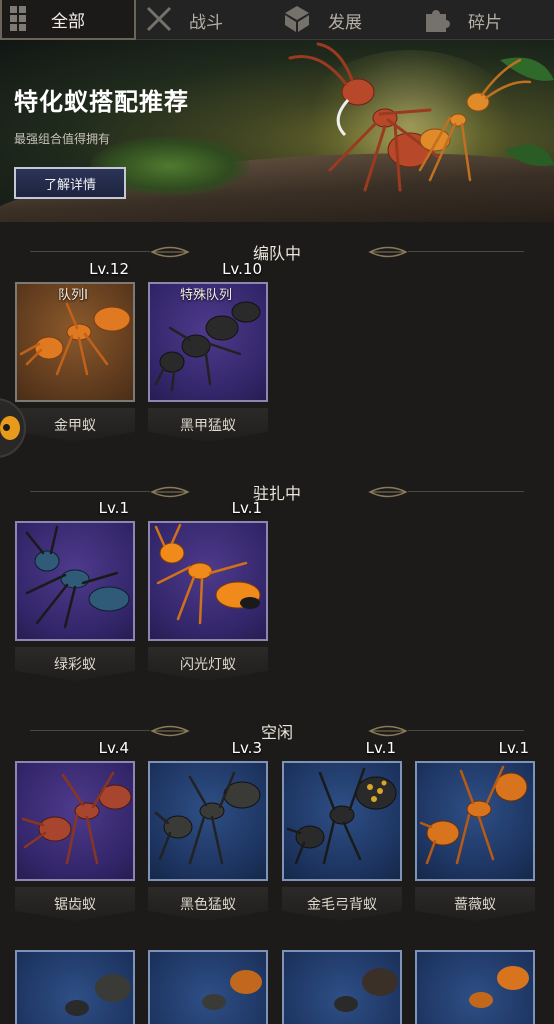 This screenshot has width=554, height=1024. What do you see at coordinates (6, 427) in the screenshot?
I see `pet-eye` at bounding box center [6, 427].